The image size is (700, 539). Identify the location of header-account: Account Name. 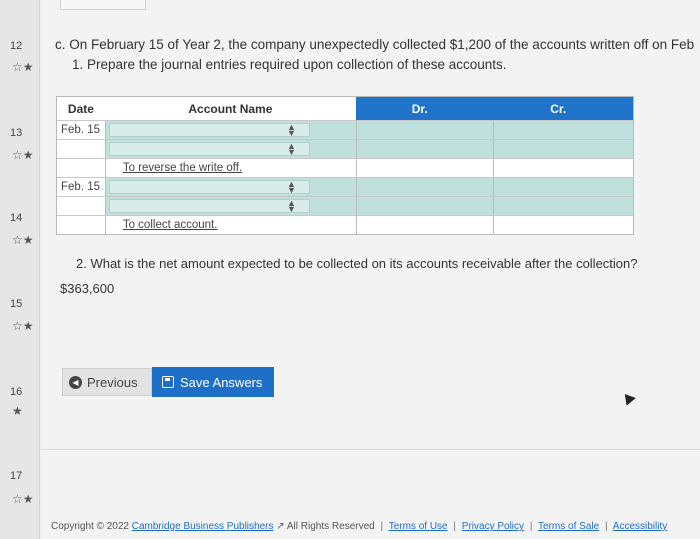
(230, 108).